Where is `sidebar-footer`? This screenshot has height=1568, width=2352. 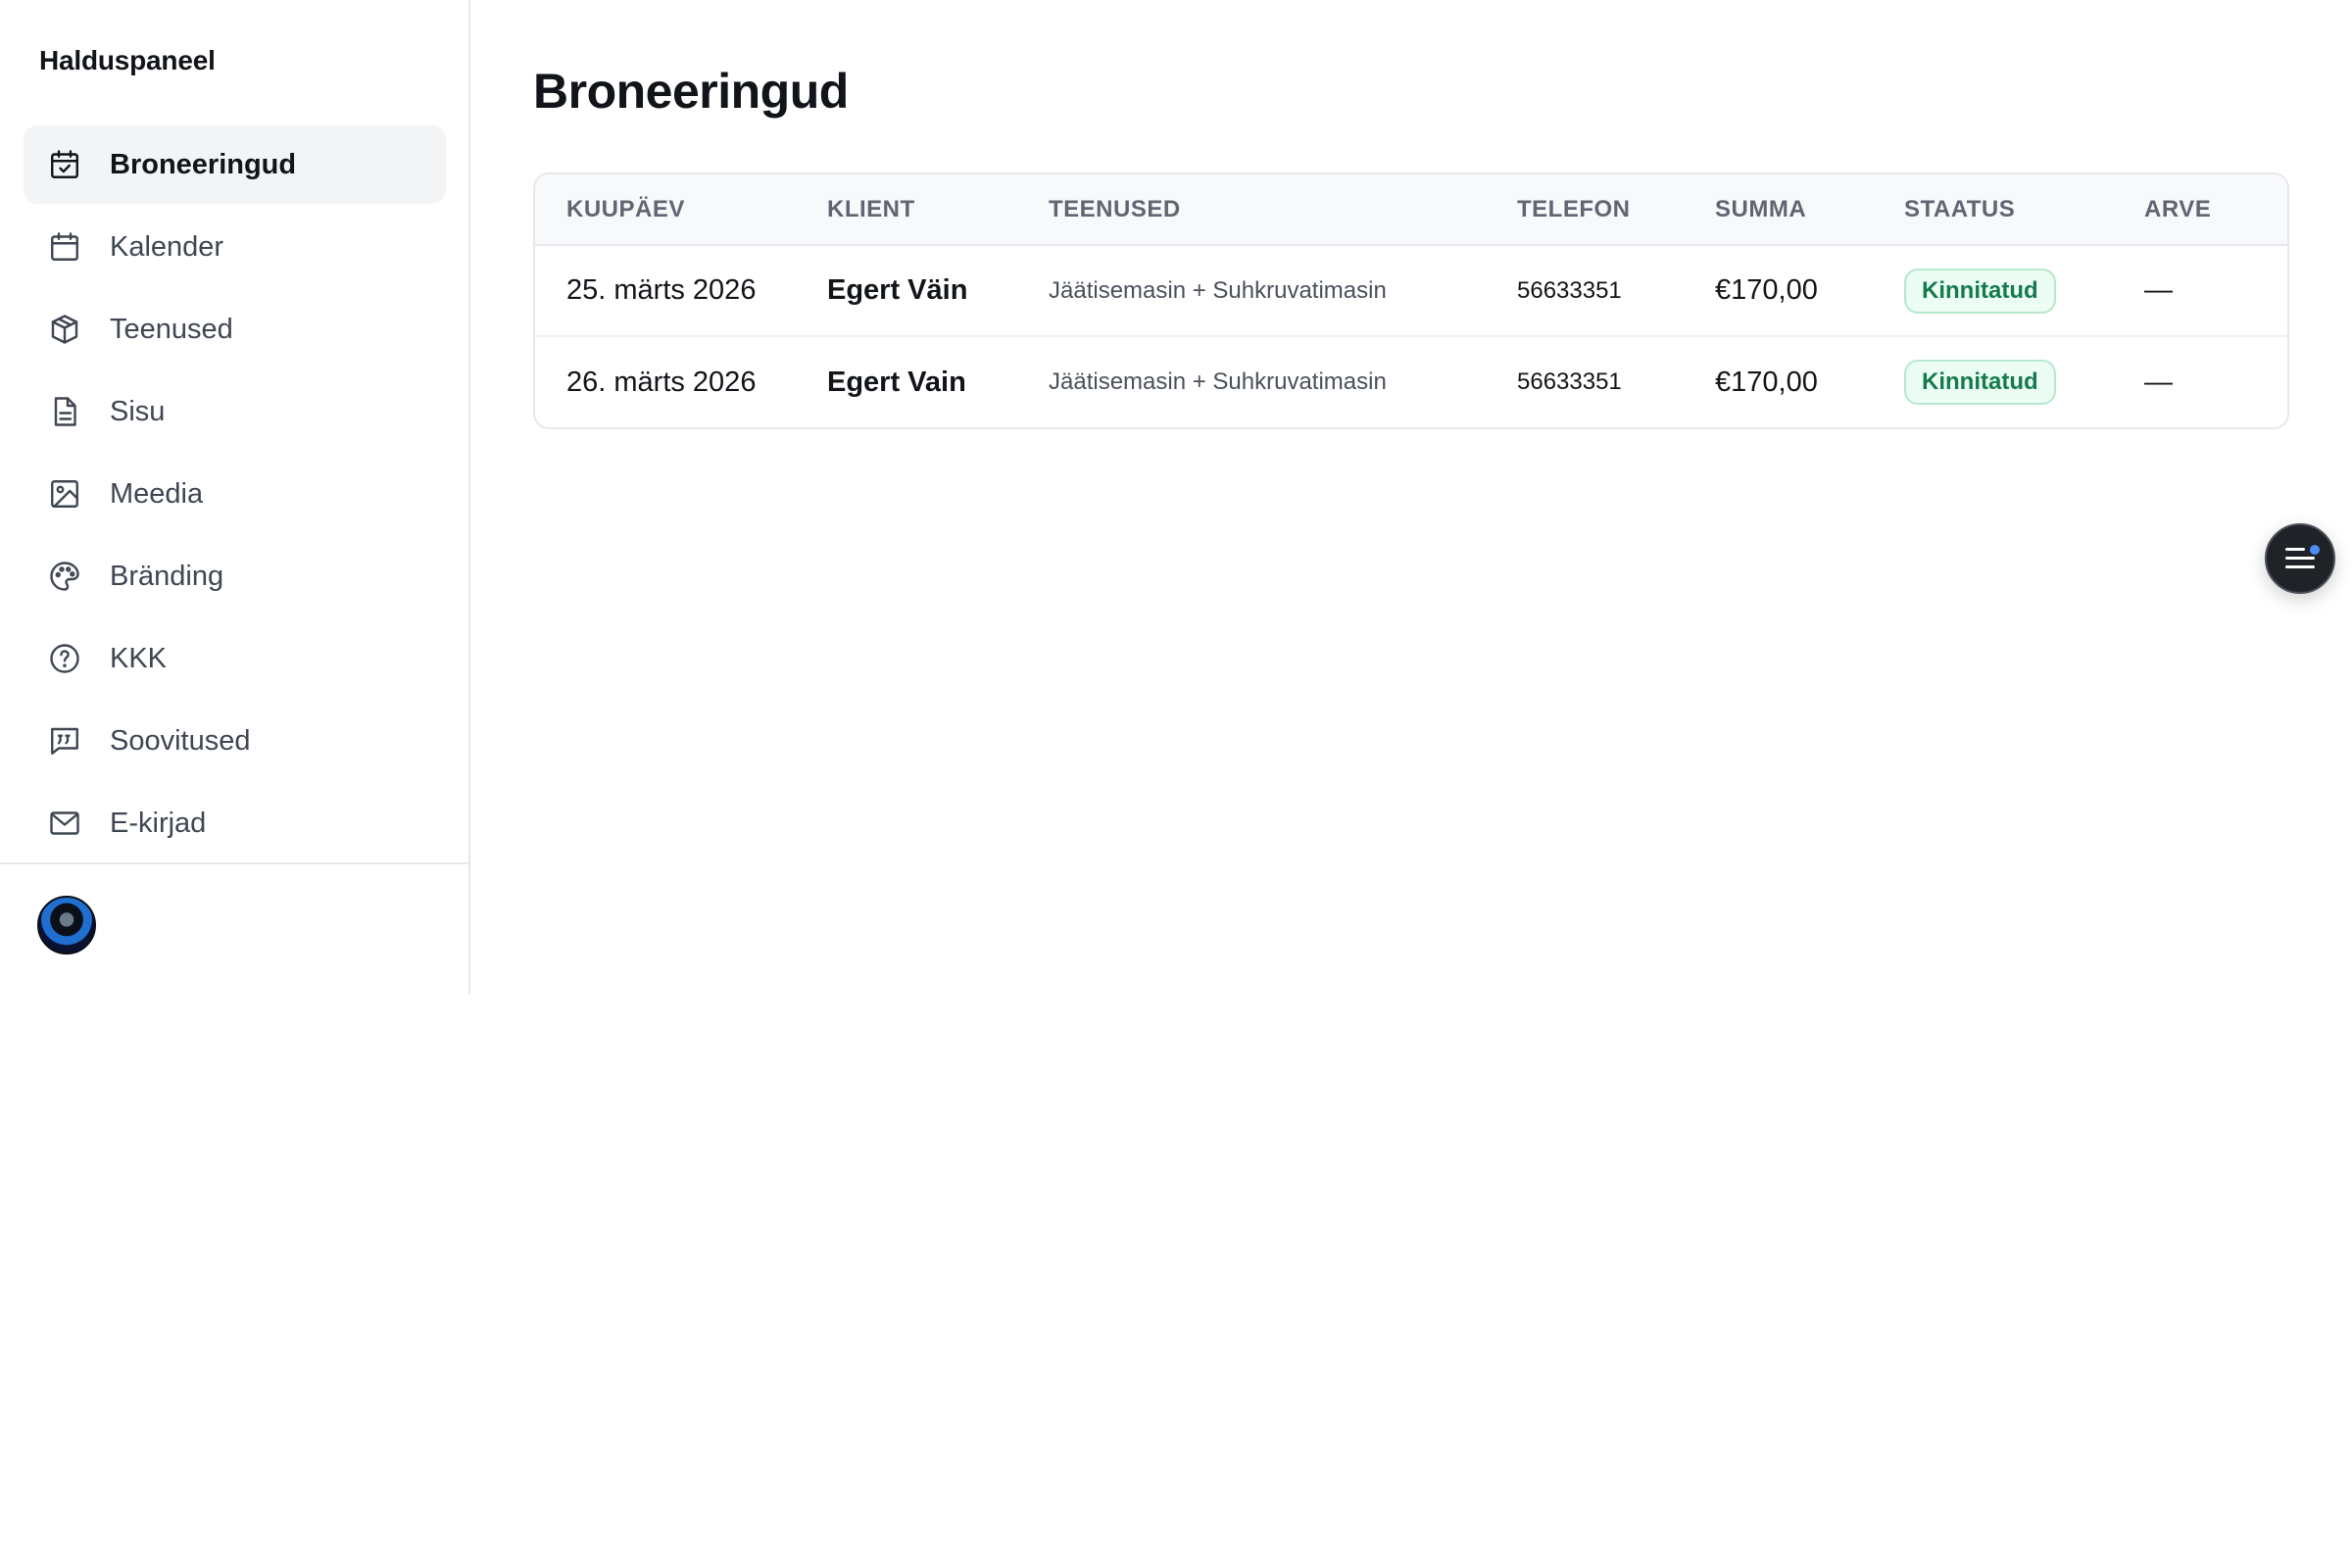 sidebar-footer is located at coordinates (234, 928).